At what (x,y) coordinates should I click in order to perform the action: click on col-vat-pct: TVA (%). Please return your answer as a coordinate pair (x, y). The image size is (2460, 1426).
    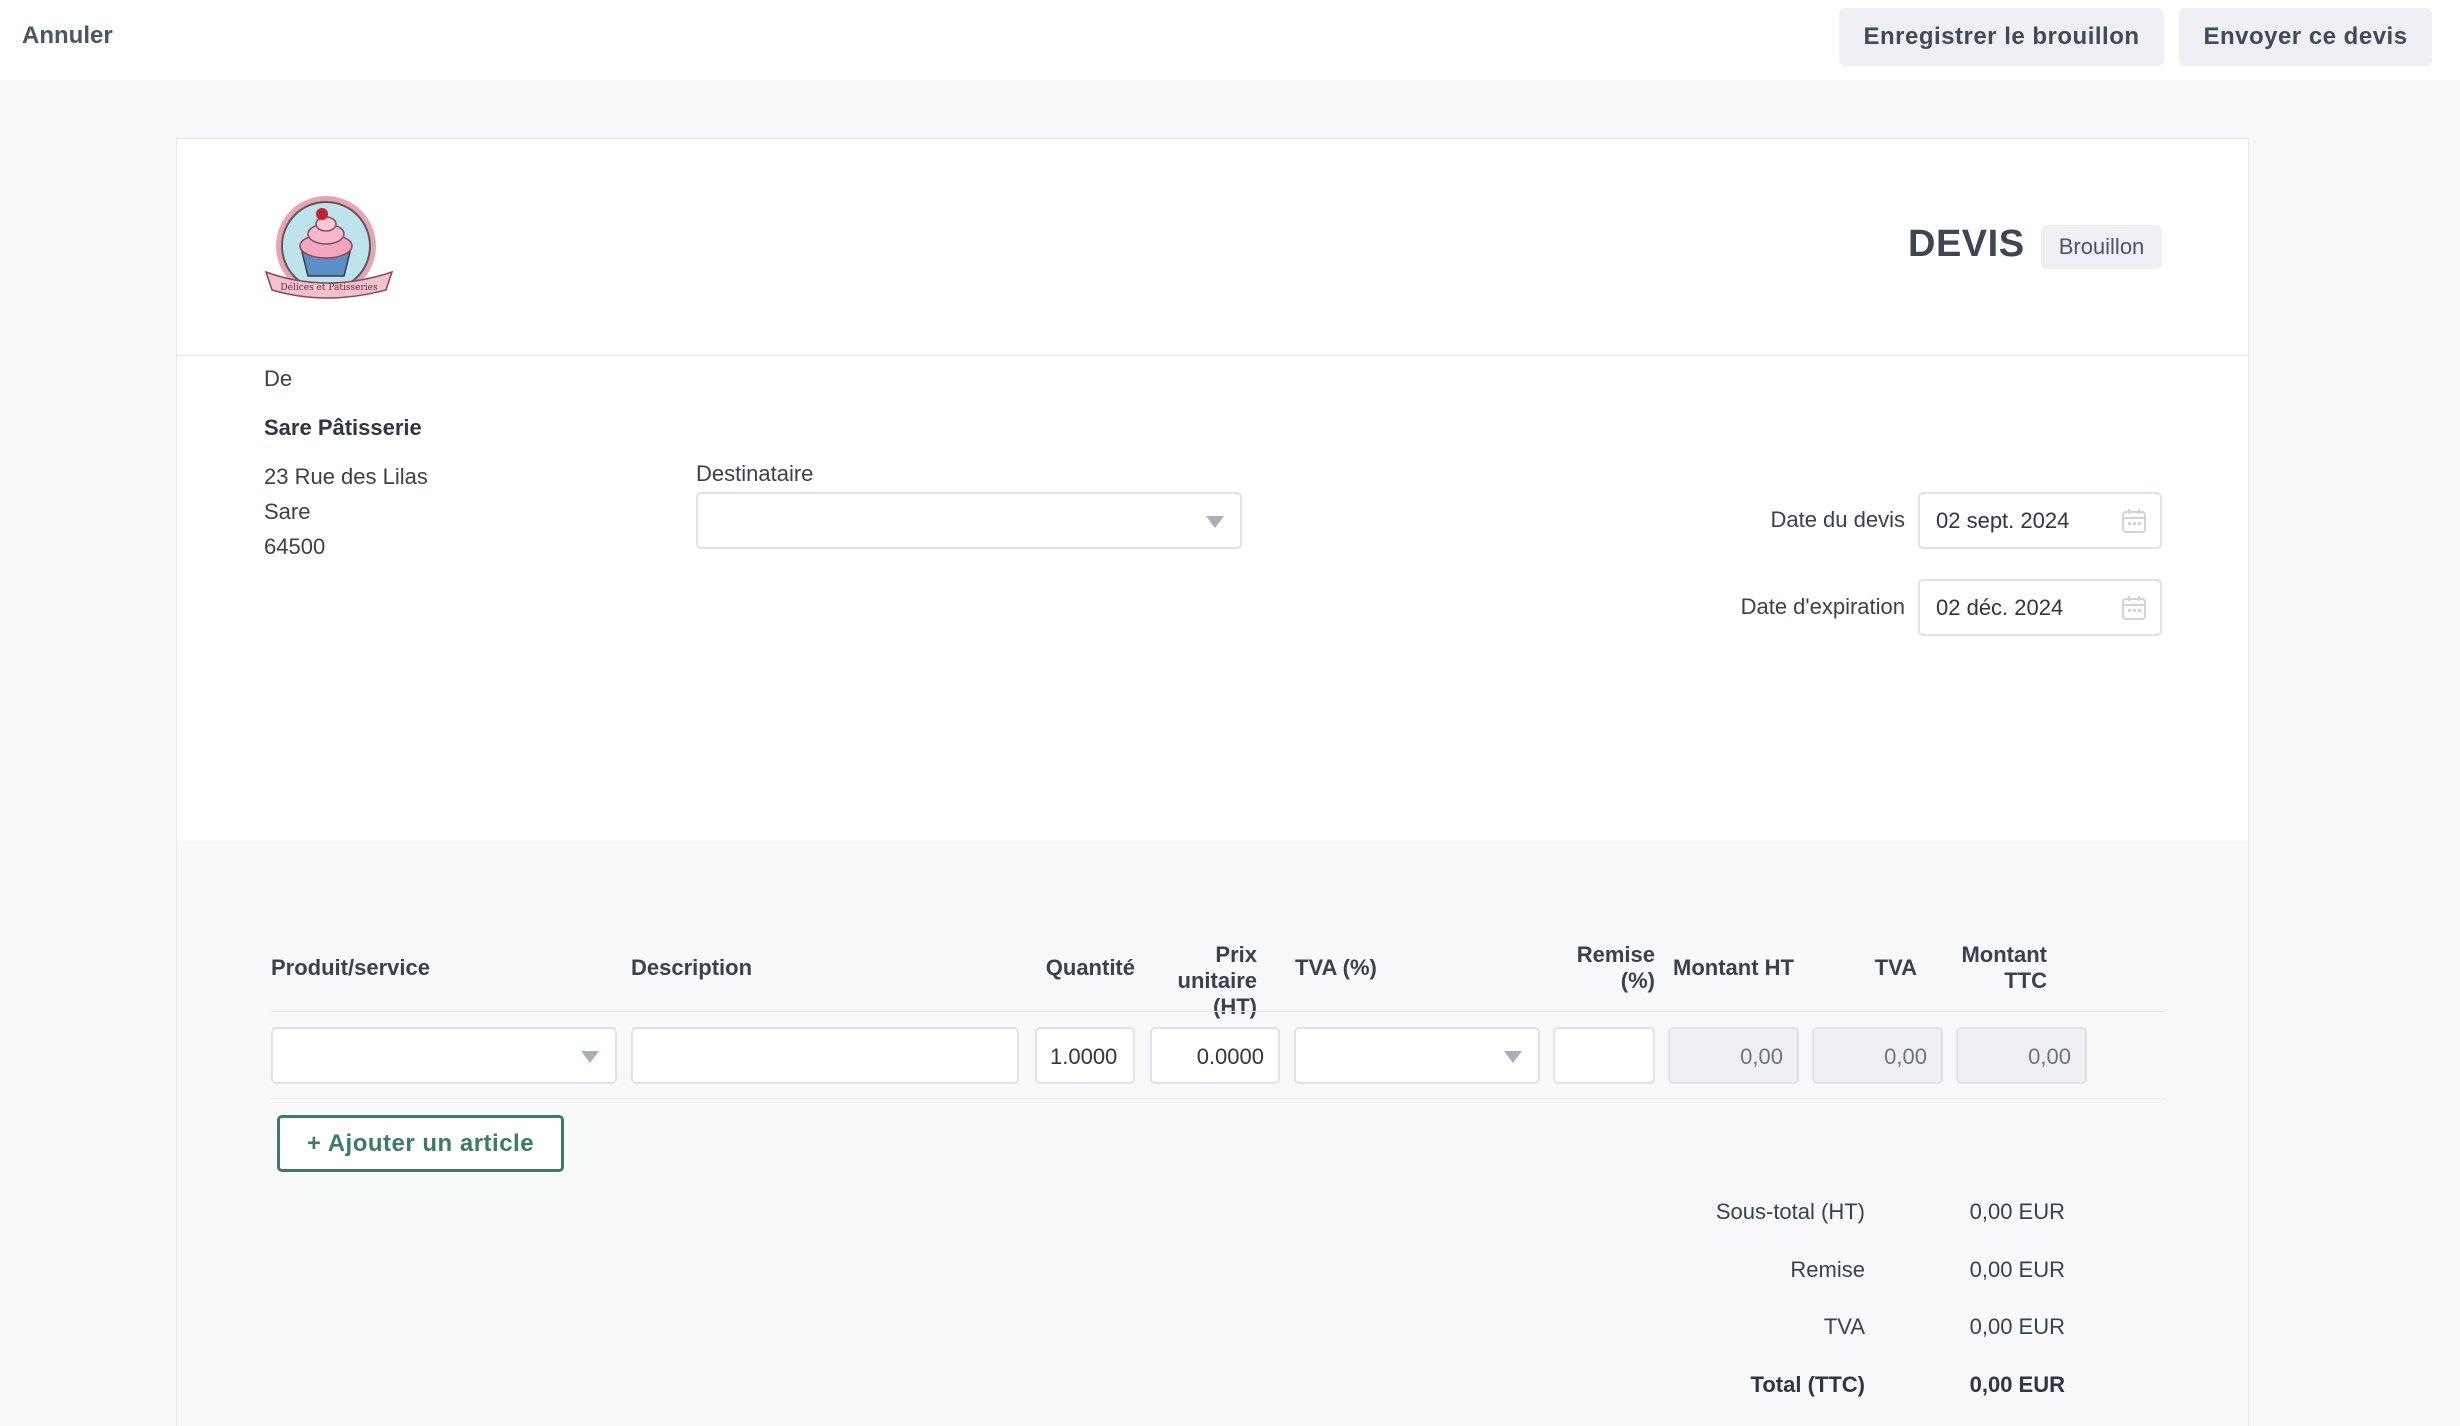
    Looking at the image, I should click on (1336, 967).